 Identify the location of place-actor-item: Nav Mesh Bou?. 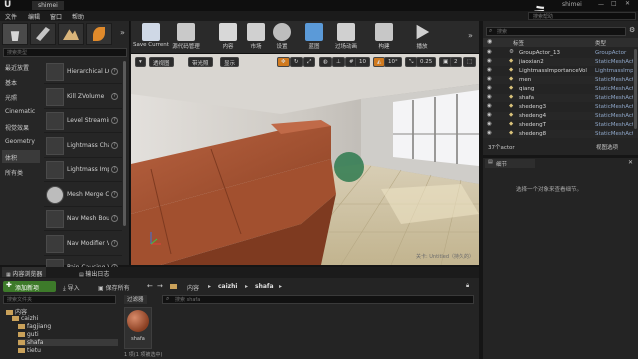
(83, 219).